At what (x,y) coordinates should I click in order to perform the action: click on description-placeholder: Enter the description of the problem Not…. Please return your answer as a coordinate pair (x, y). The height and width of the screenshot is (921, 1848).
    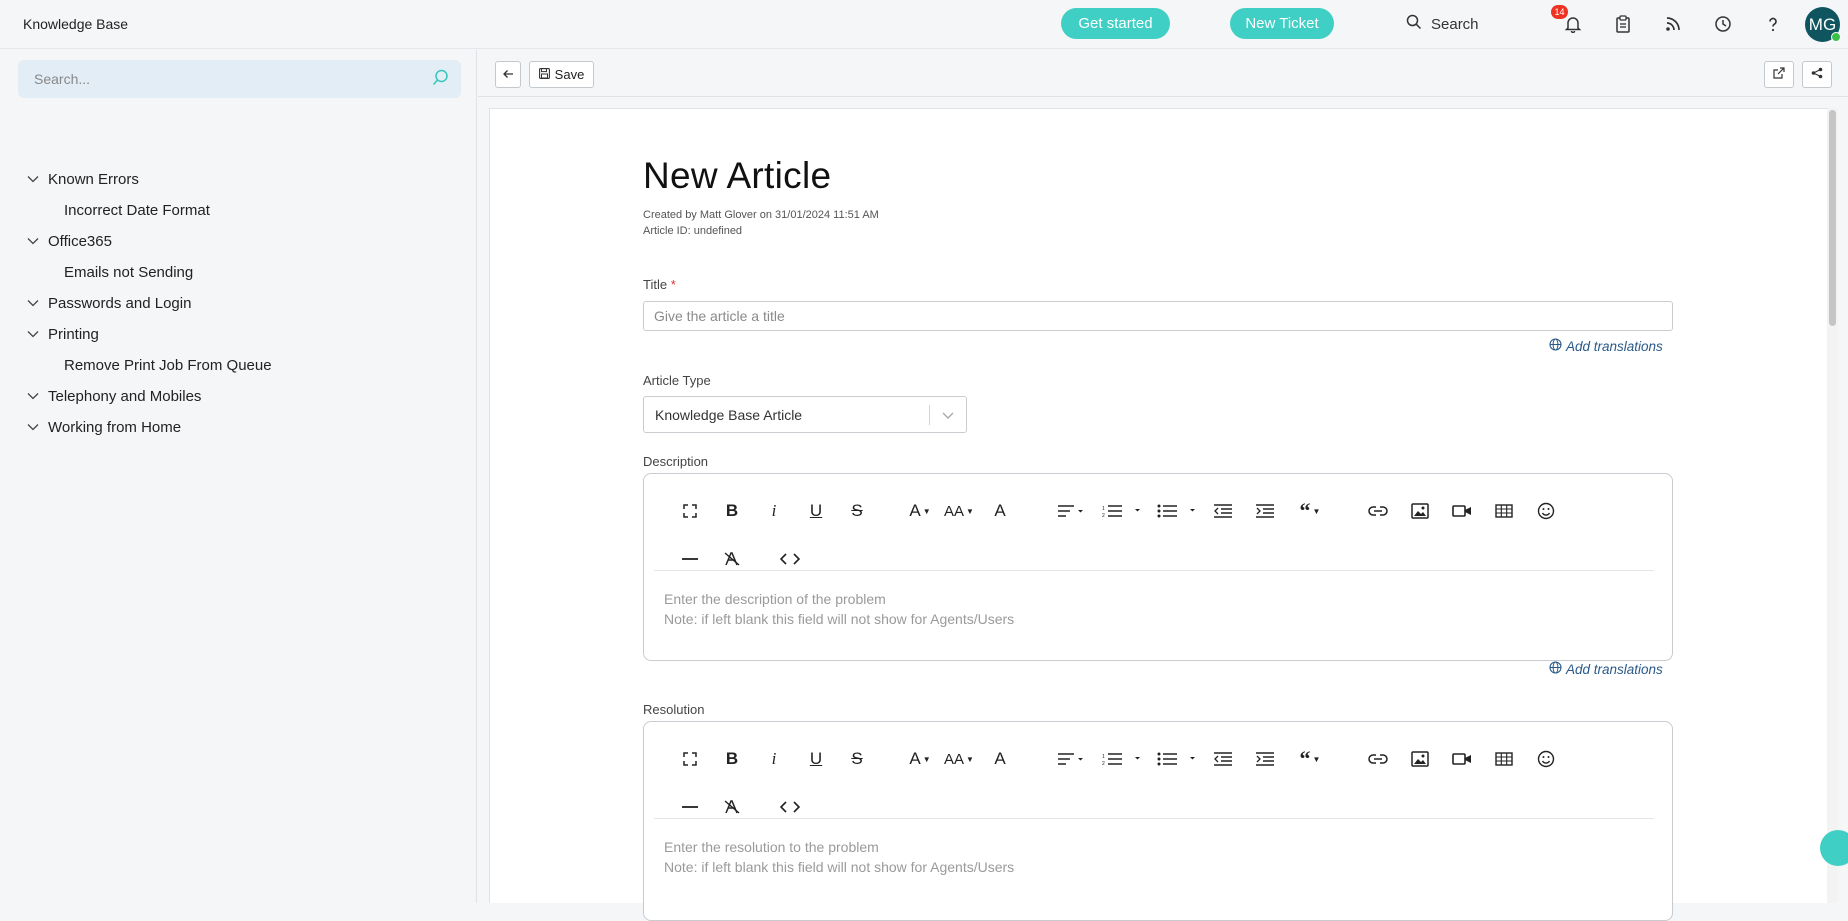
    Looking at the image, I should click on (839, 609).